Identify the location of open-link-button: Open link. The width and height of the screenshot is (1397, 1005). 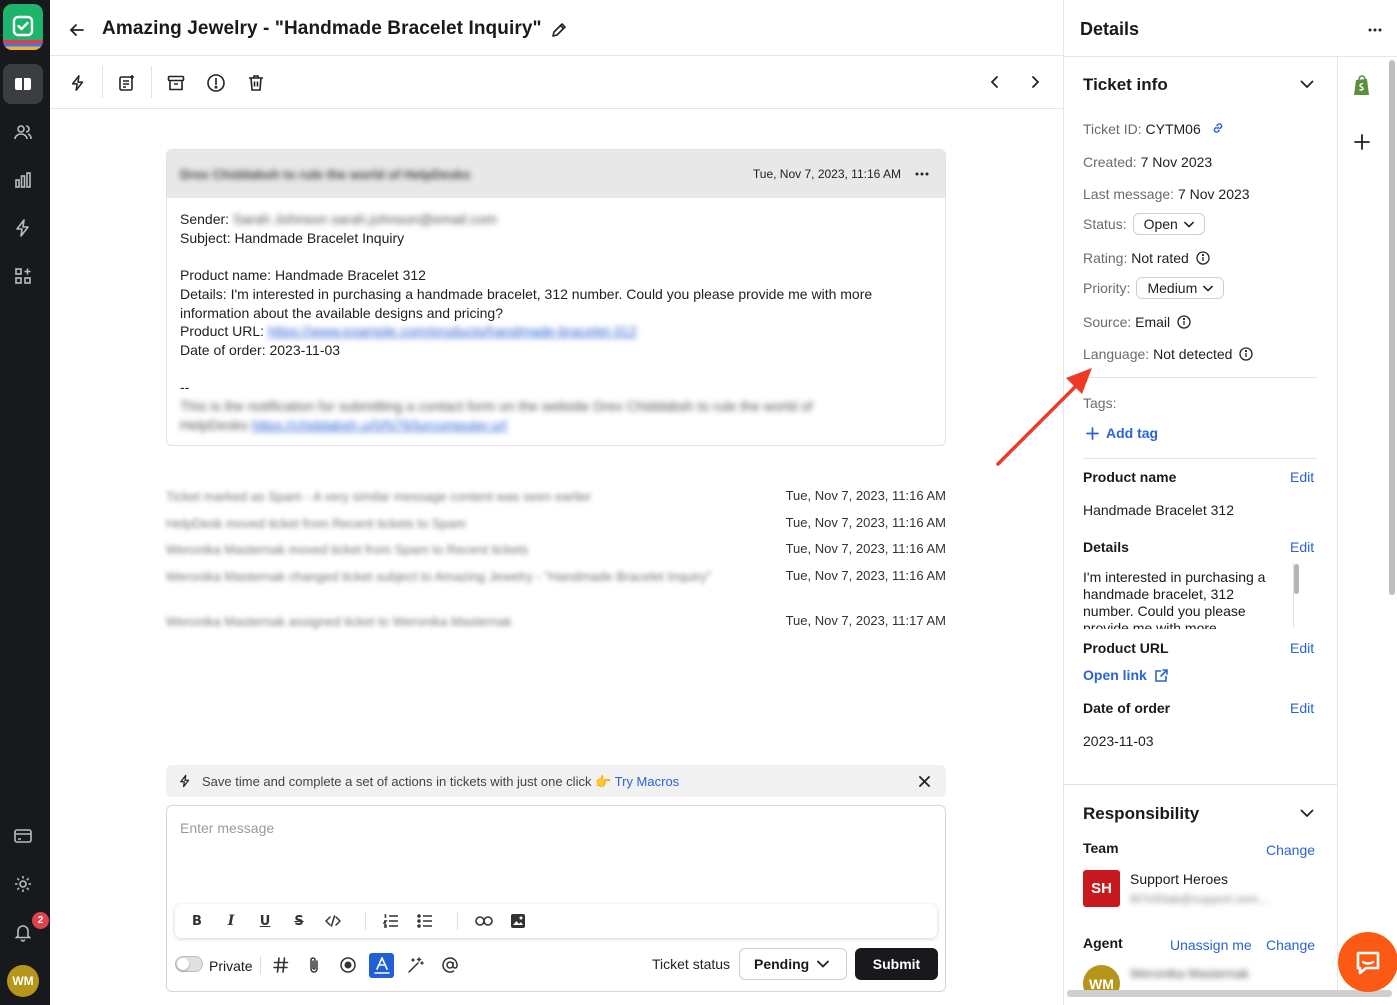
(1126, 675).